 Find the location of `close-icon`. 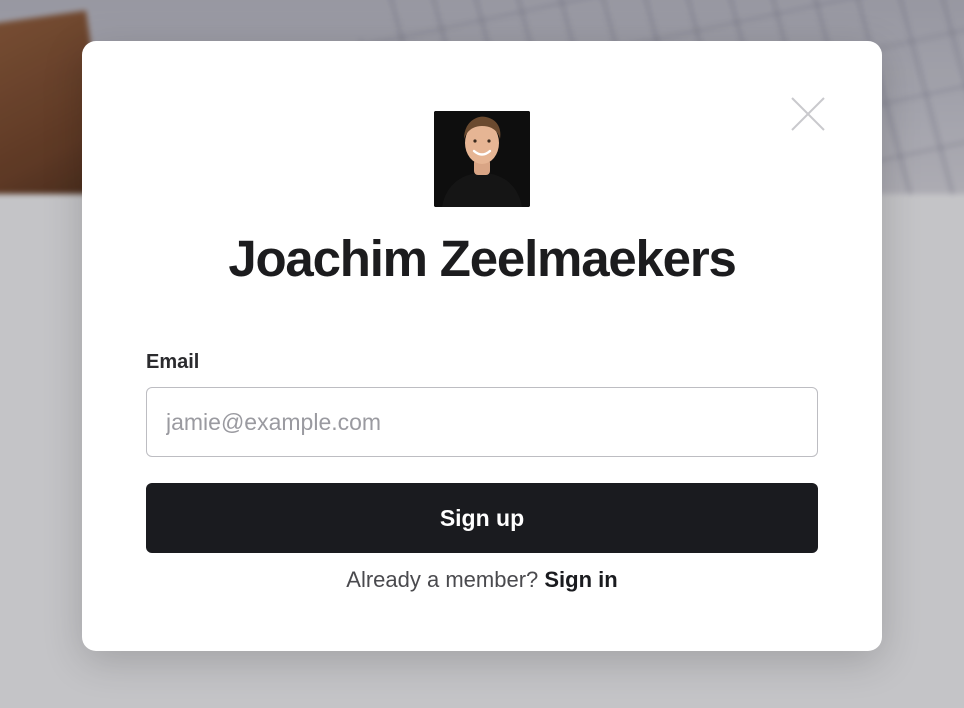

close-icon is located at coordinates (808, 114).